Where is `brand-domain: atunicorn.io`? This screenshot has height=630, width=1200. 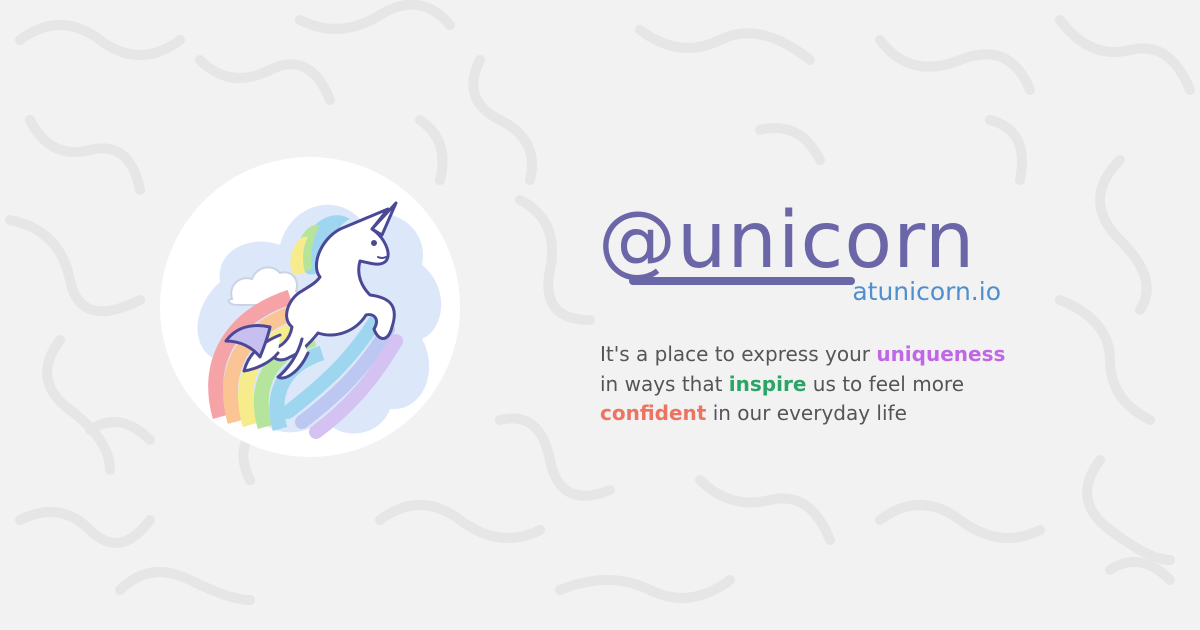
brand-domain: atunicorn.io is located at coordinates (926, 291).